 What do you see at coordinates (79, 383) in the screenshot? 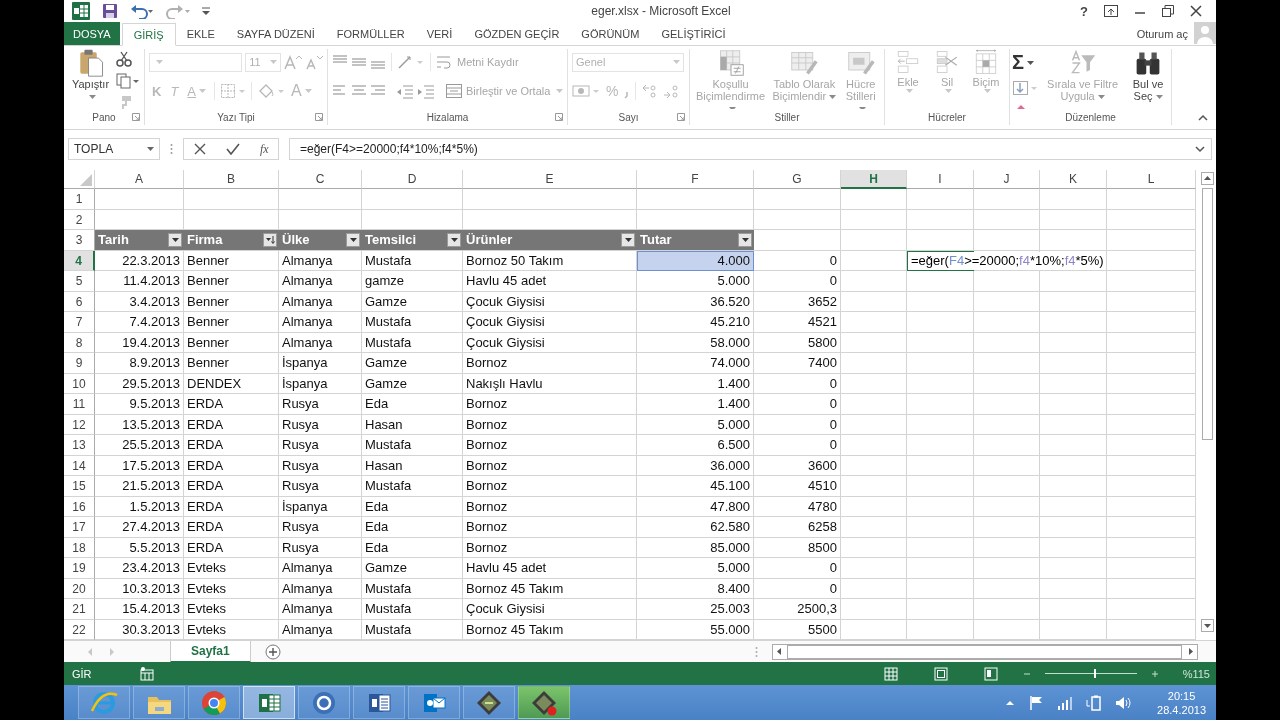
I see `row-header: 10` at bounding box center [79, 383].